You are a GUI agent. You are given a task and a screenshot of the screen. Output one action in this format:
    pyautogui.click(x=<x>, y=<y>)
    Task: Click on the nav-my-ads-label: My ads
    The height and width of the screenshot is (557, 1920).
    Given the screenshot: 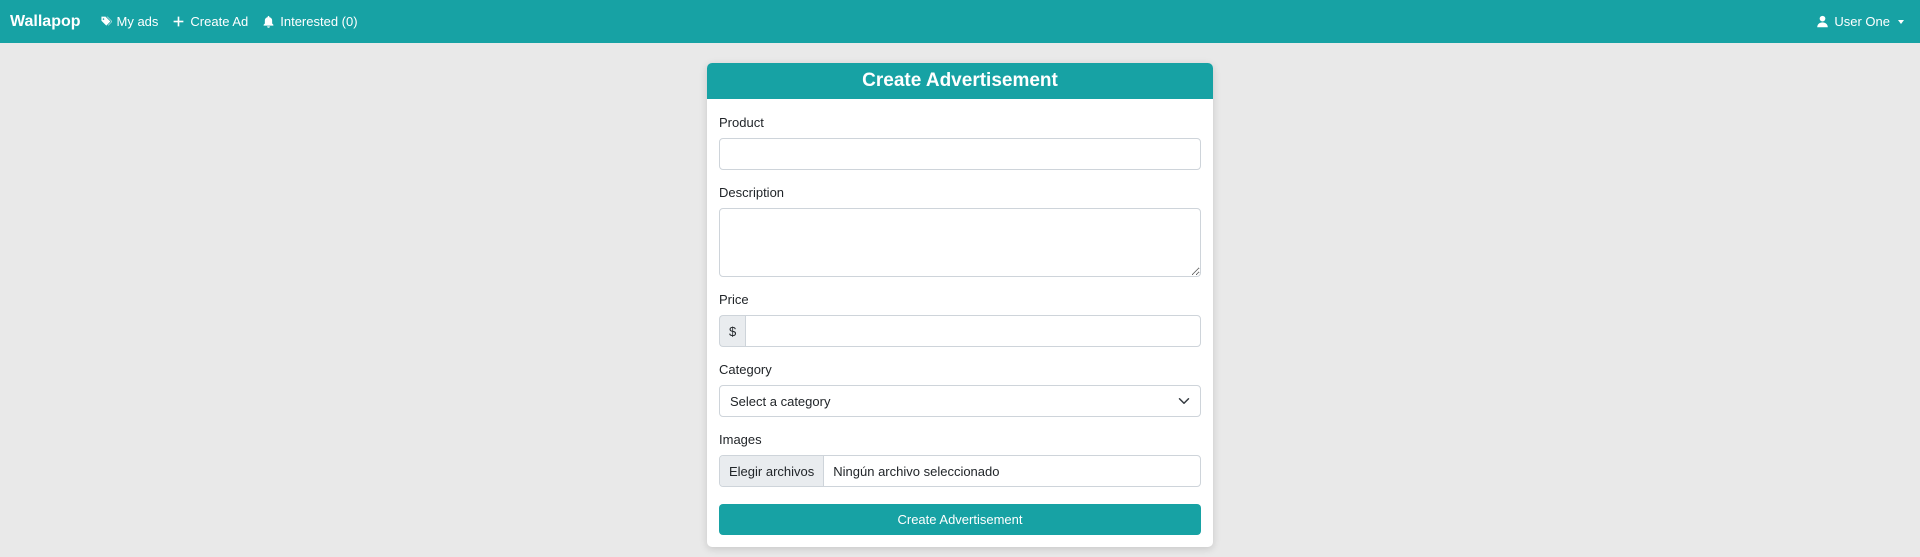 What is the action you would take?
    pyautogui.click(x=137, y=21)
    